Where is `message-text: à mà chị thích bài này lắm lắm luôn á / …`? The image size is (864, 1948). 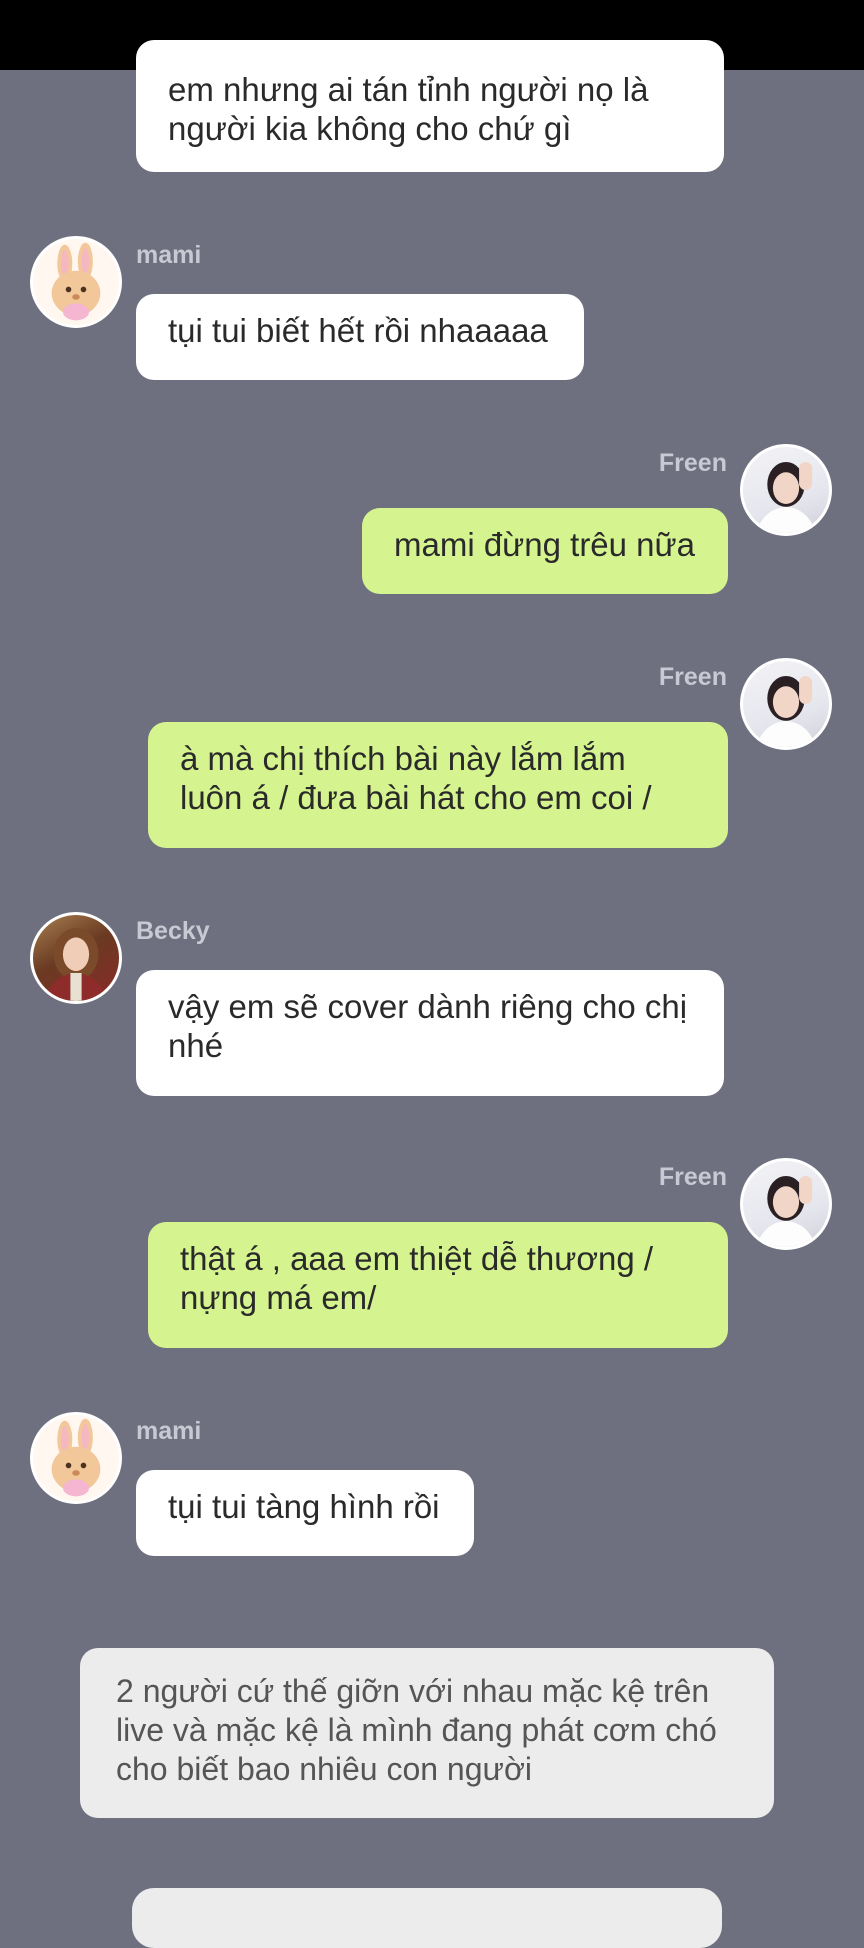 message-text: à mà chị thích bài này lắm lắm luôn á / … is located at coordinates (416, 778).